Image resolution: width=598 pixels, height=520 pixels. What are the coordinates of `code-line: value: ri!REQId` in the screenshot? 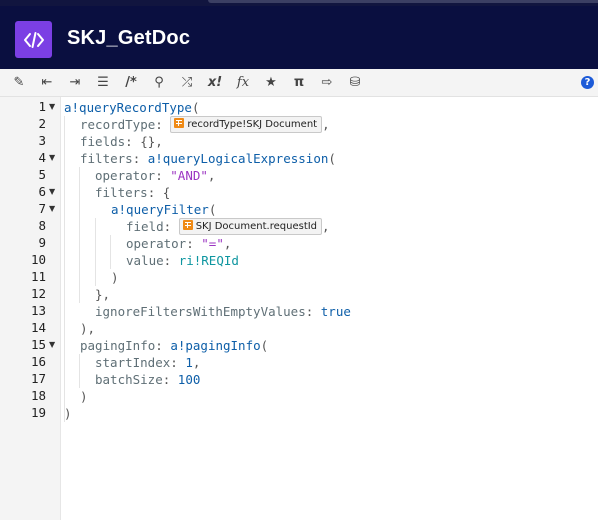 It's located at (182, 260).